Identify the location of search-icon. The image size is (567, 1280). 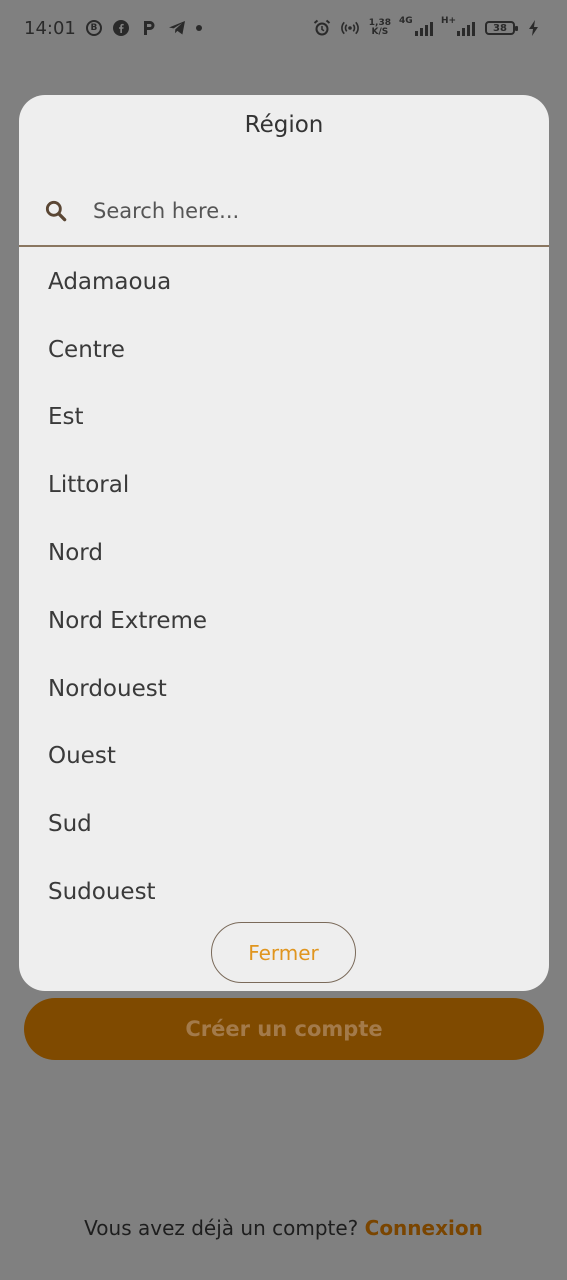
(56, 211).